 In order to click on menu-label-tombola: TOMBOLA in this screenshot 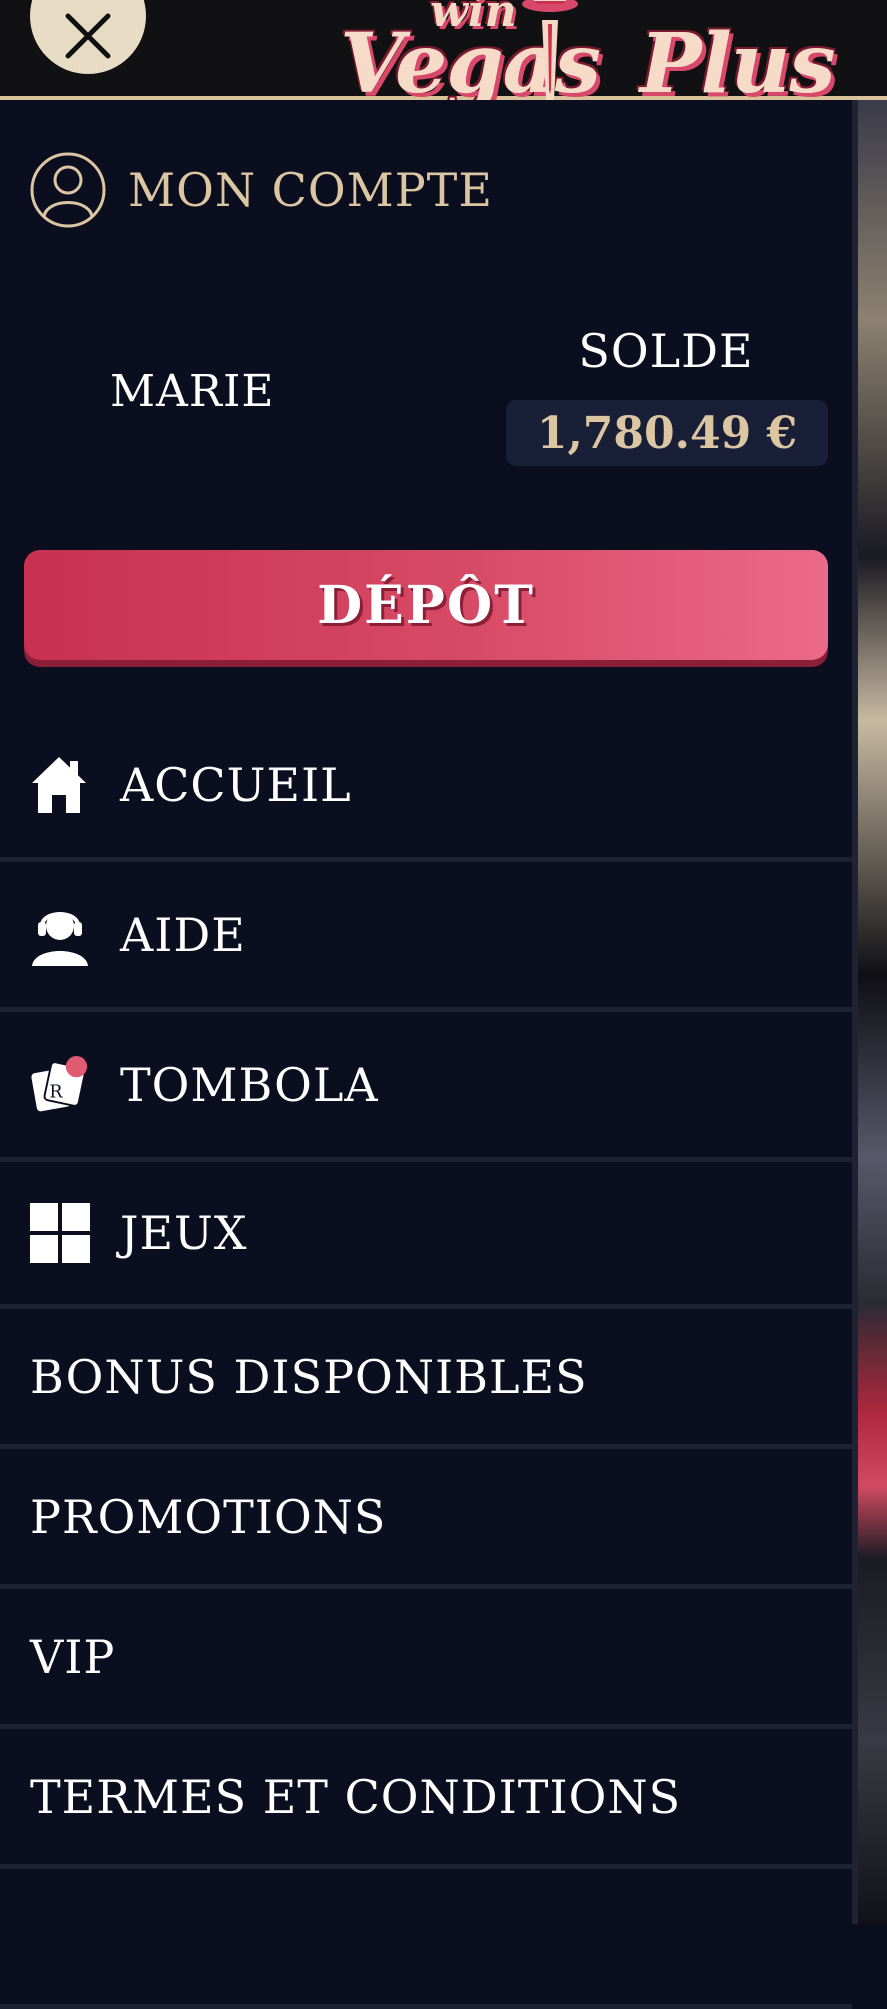, I will do `click(249, 1084)`.